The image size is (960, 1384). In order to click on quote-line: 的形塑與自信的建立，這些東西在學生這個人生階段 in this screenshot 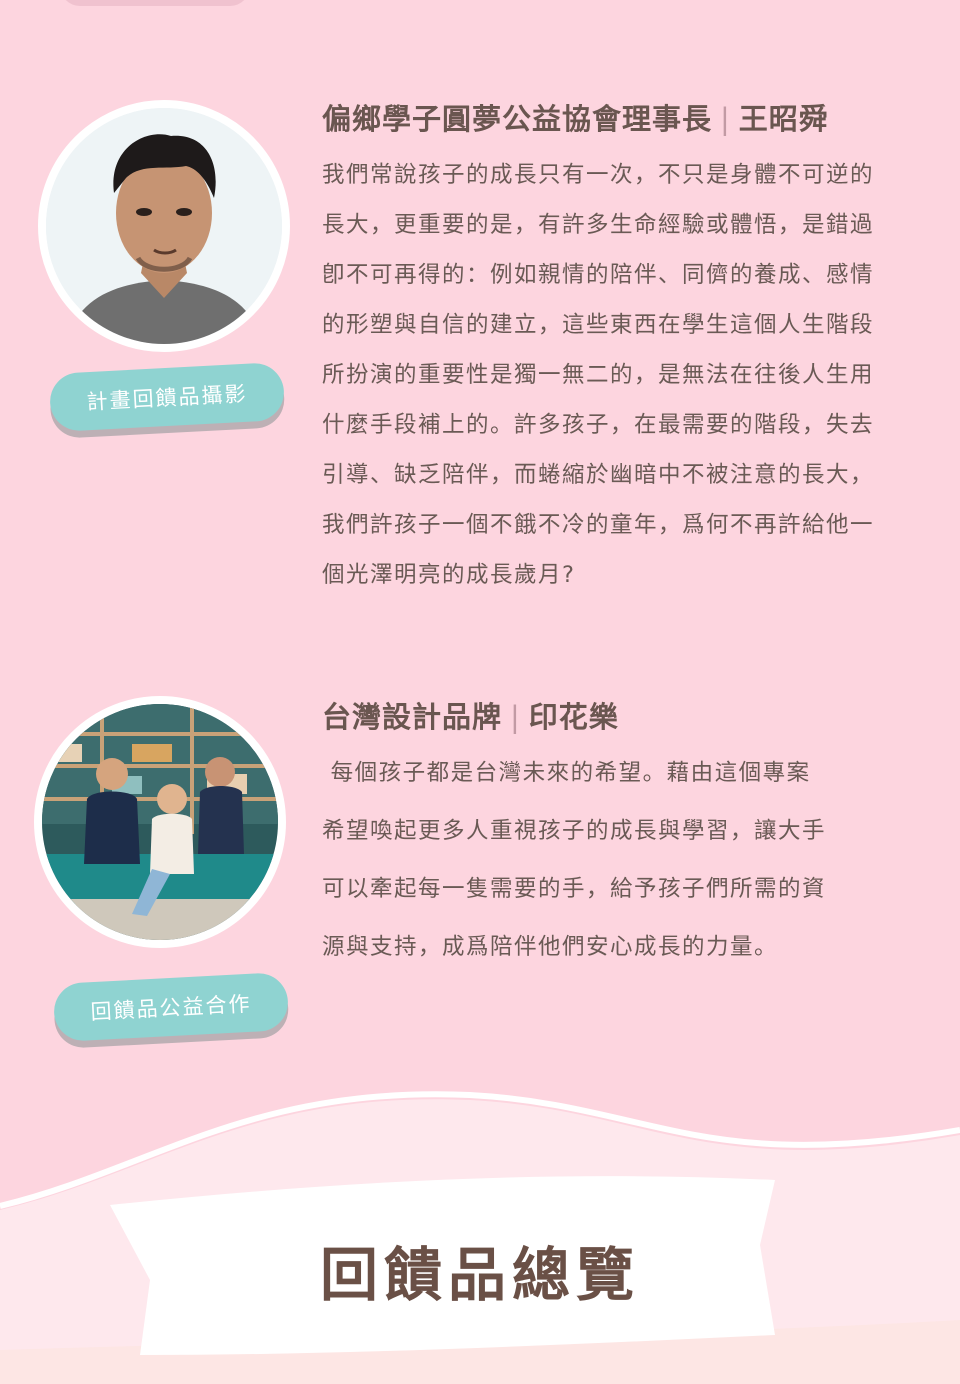, I will do `click(598, 325)`.